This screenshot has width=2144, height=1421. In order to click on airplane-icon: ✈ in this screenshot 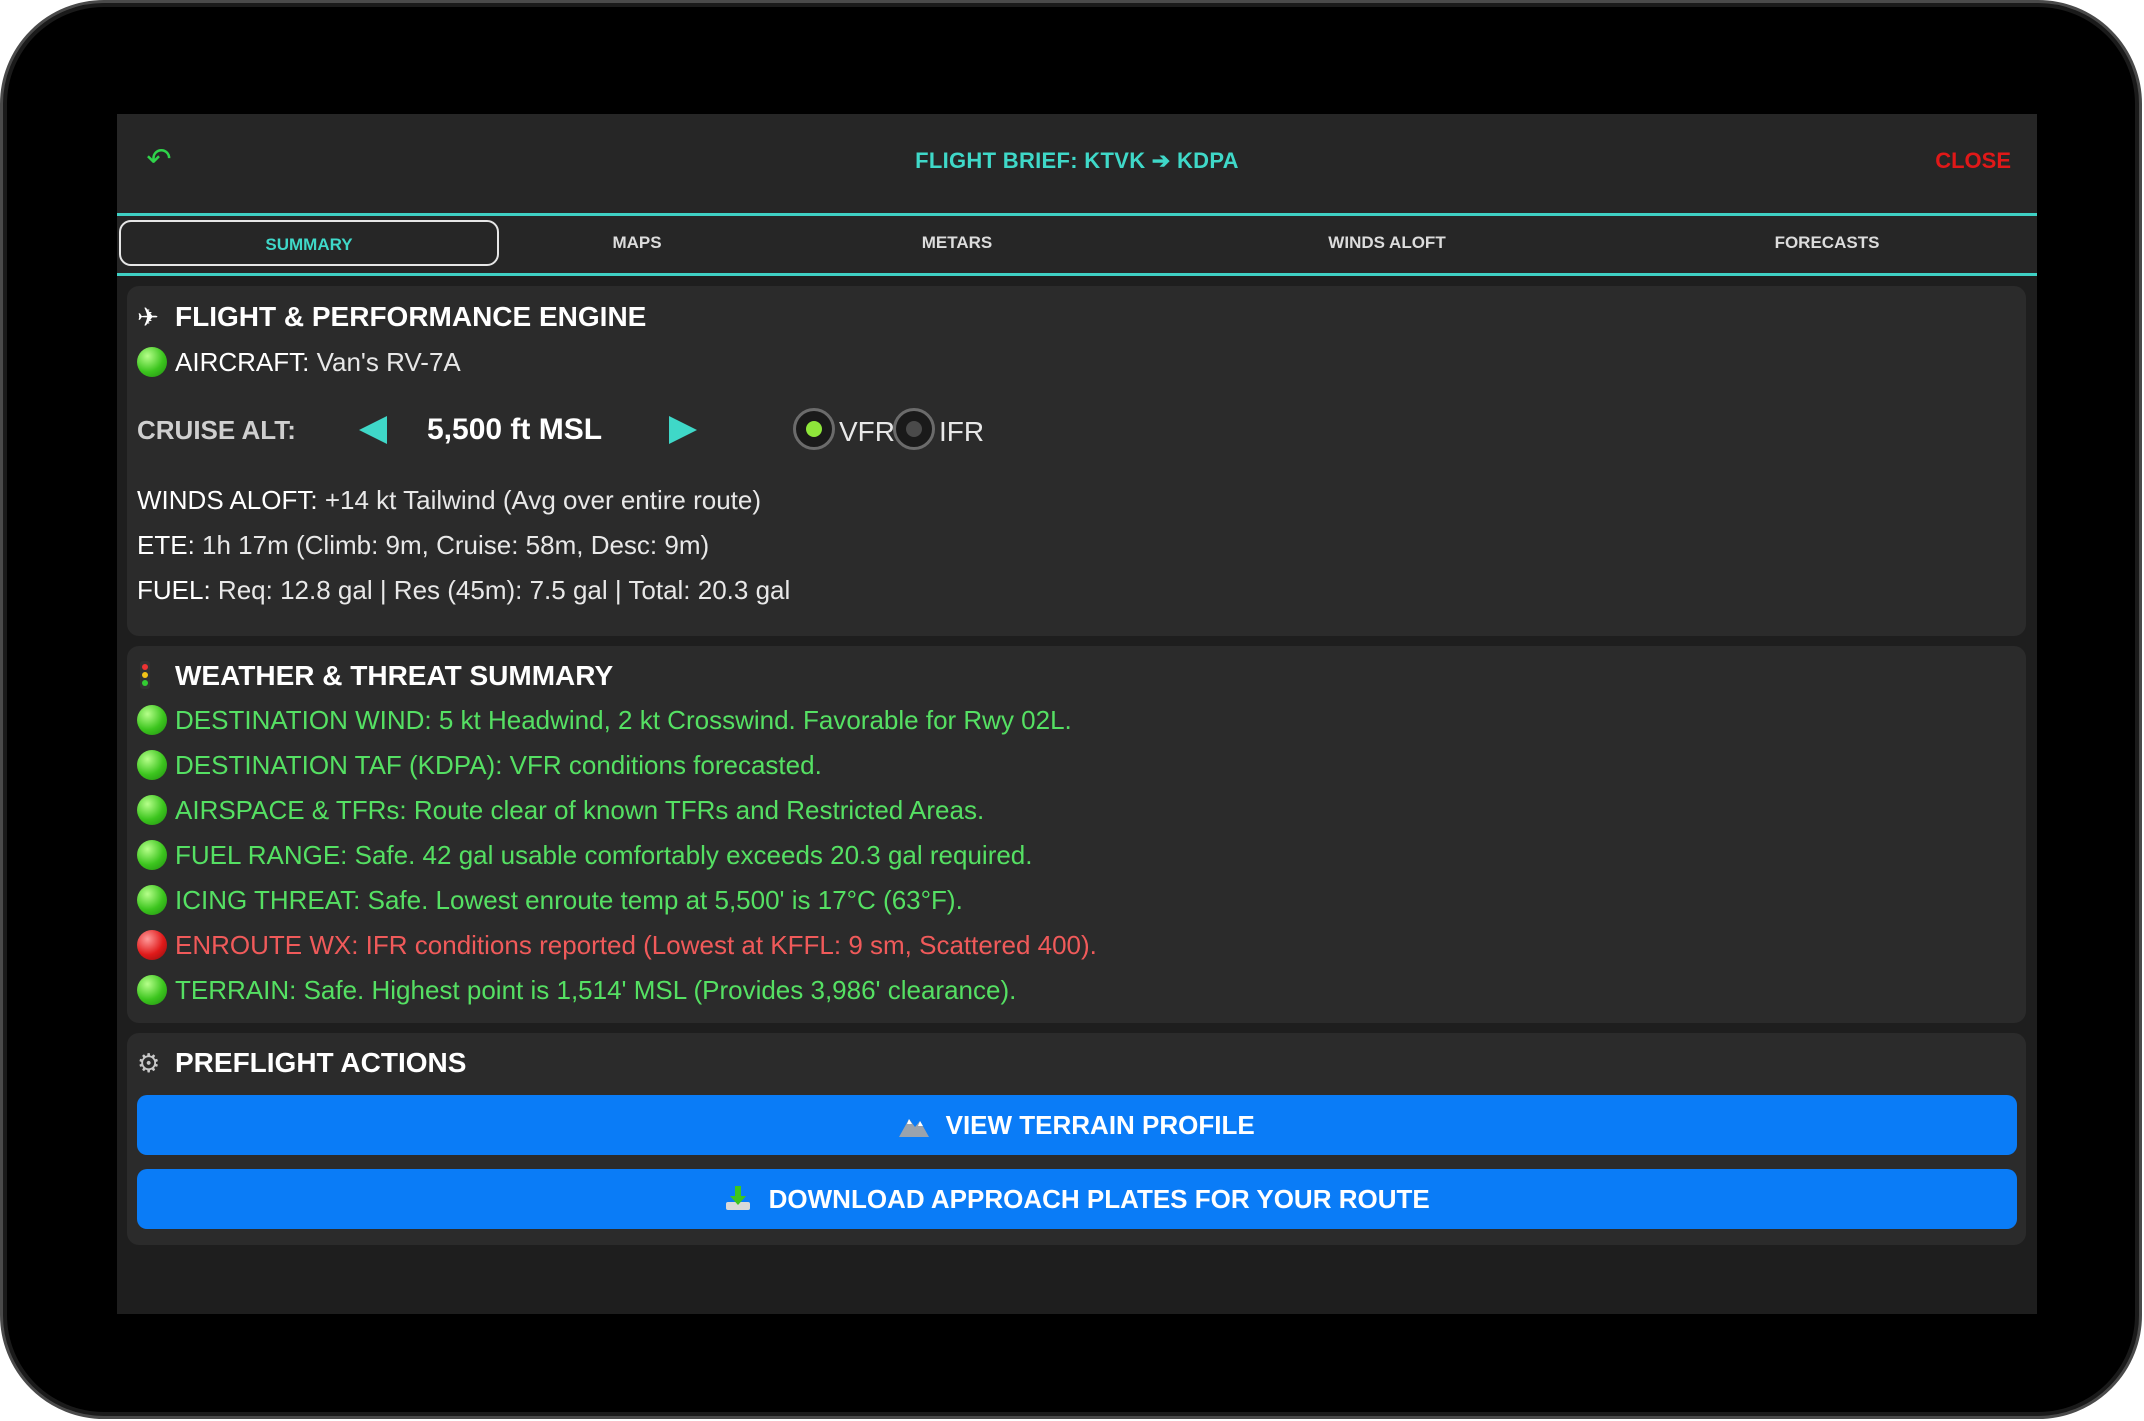, I will do `click(148, 318)`.